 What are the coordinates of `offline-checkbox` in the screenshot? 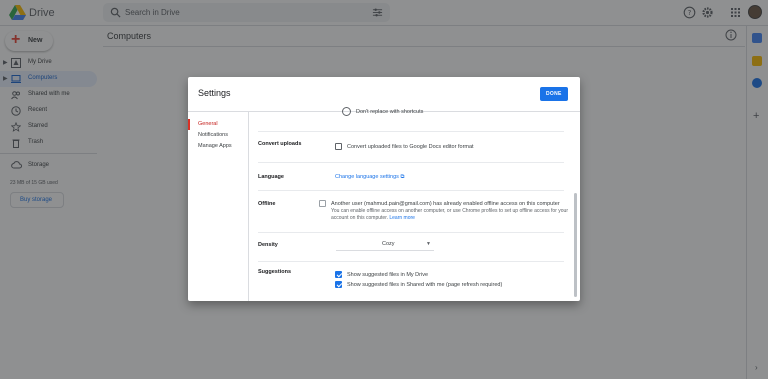 It's located at (322, 203).